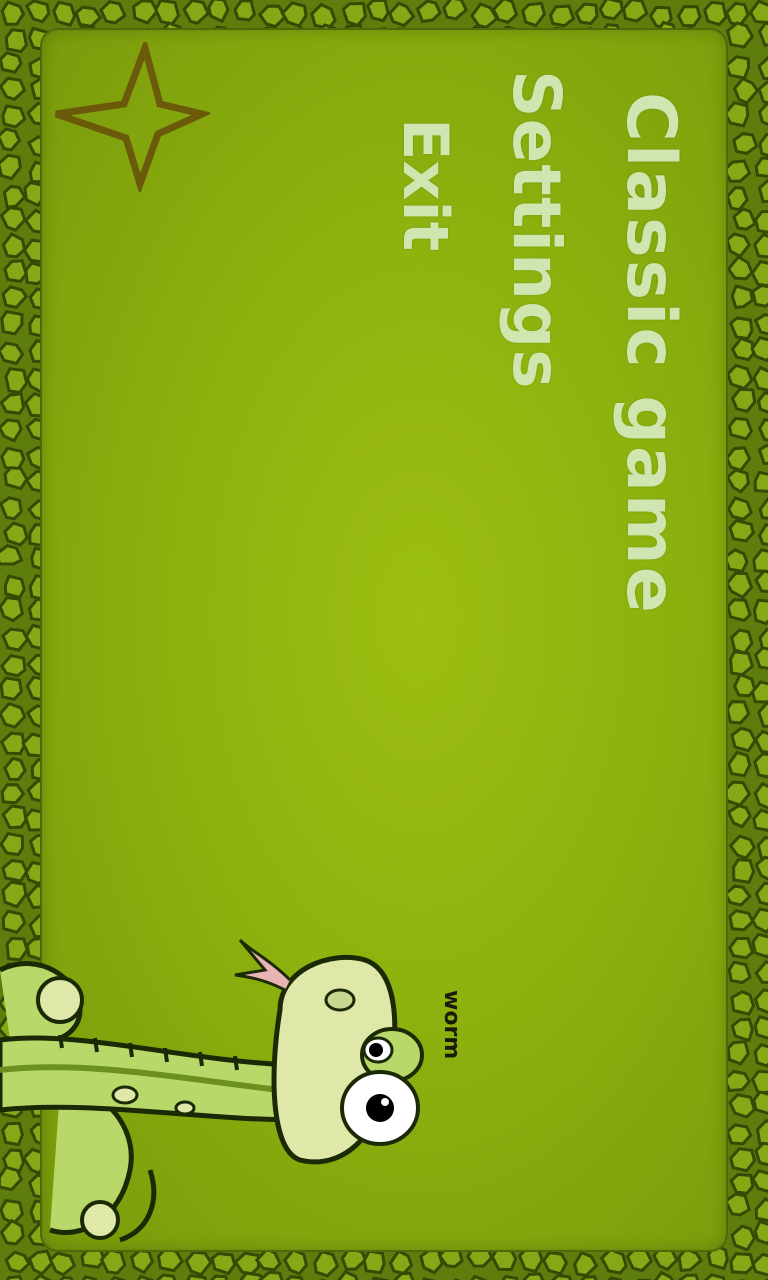  Describe the element at coordinates (650, 353) in the screenshot. I see `menu-item-classic-game: Classic game` at that location.